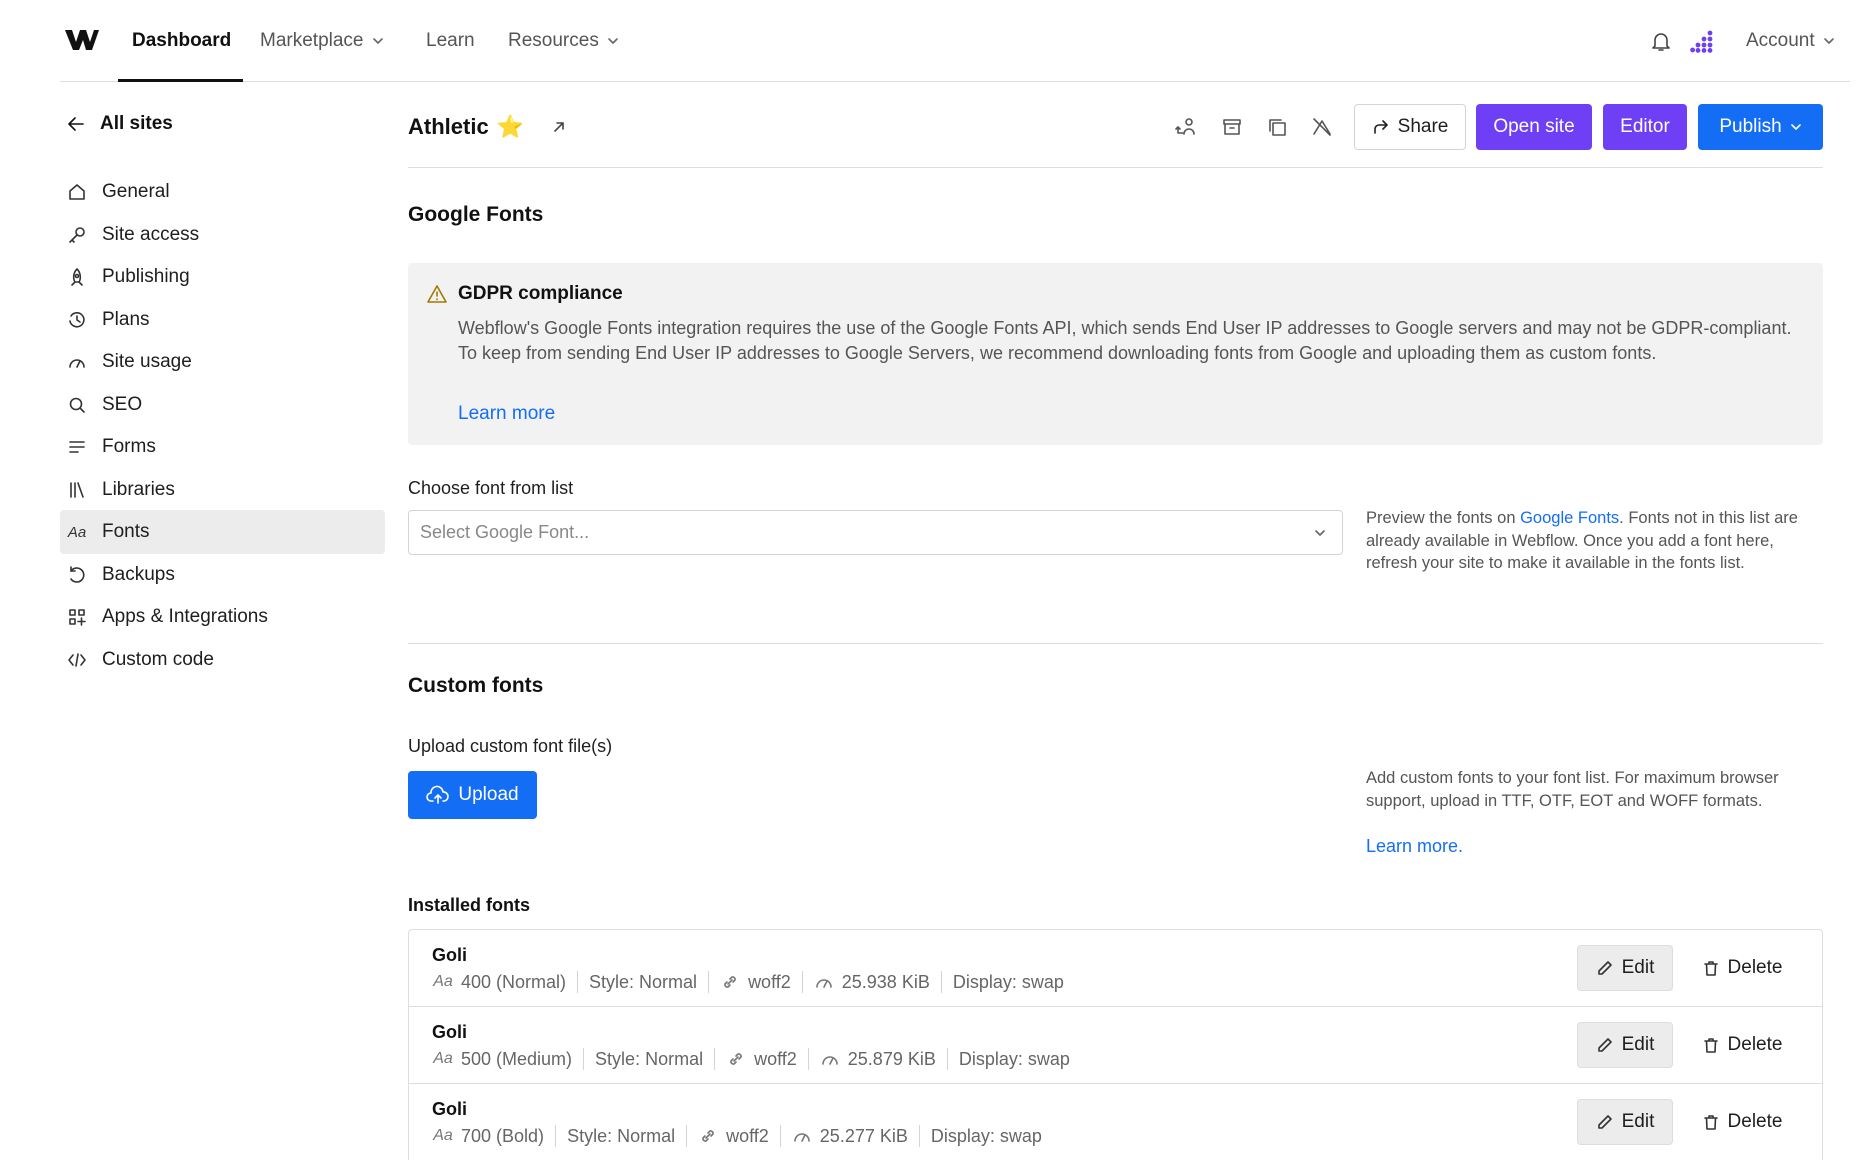  What do you see at coordinates (222, 192) in the screenshot?
I see `sidebar-item-general: General` at bounding box center [222, 192].